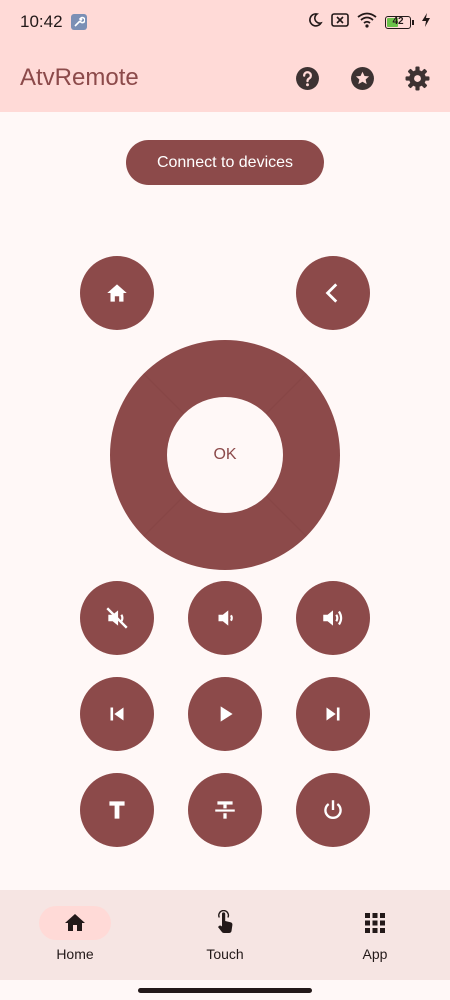  I want to click on touch-icon, so click(225, 921).